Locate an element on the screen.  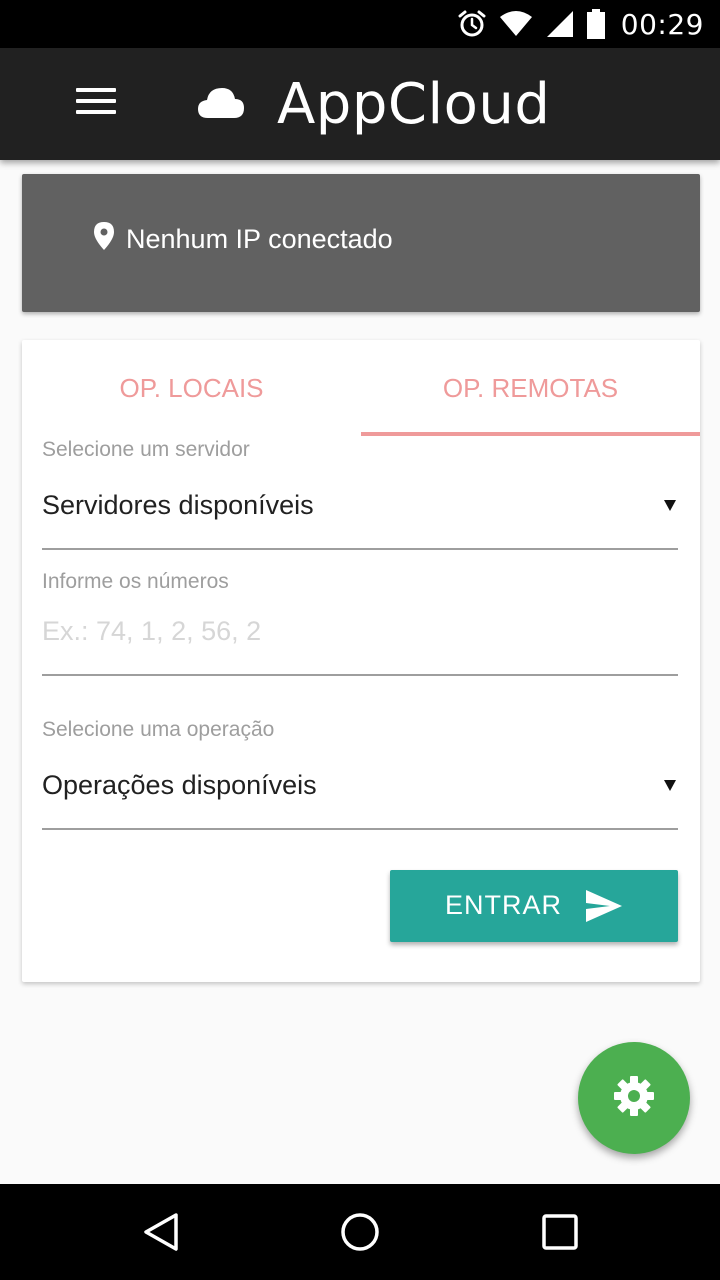
enter-button: ENTRAR is located at coordinates (534, 906).